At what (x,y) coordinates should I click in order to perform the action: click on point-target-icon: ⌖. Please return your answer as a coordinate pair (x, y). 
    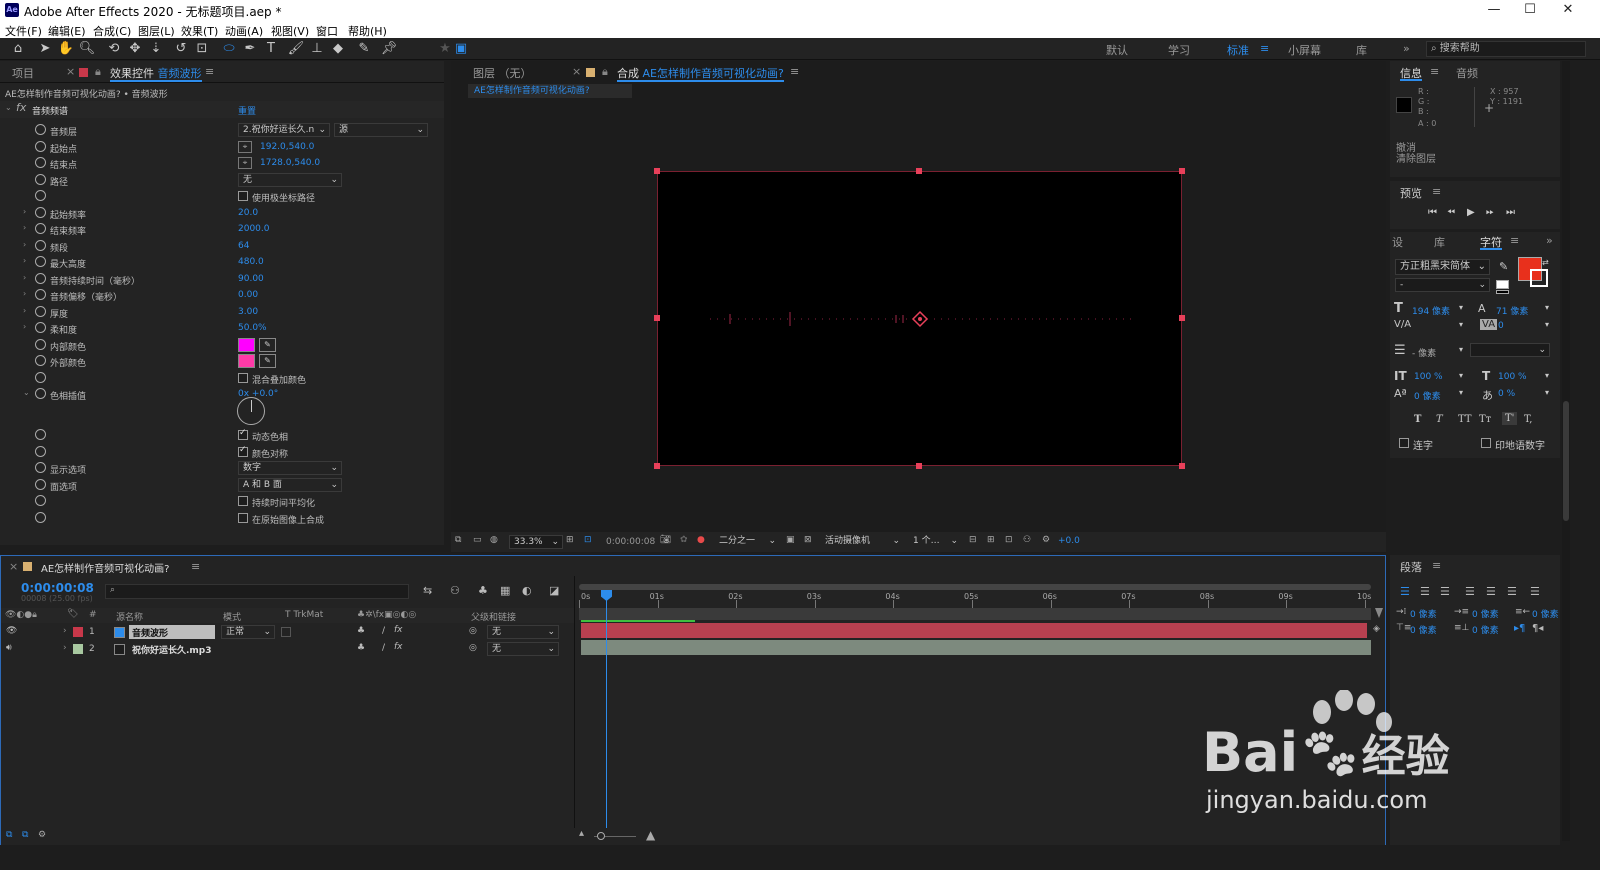
    Looking at the image, I should click on (245, 146).